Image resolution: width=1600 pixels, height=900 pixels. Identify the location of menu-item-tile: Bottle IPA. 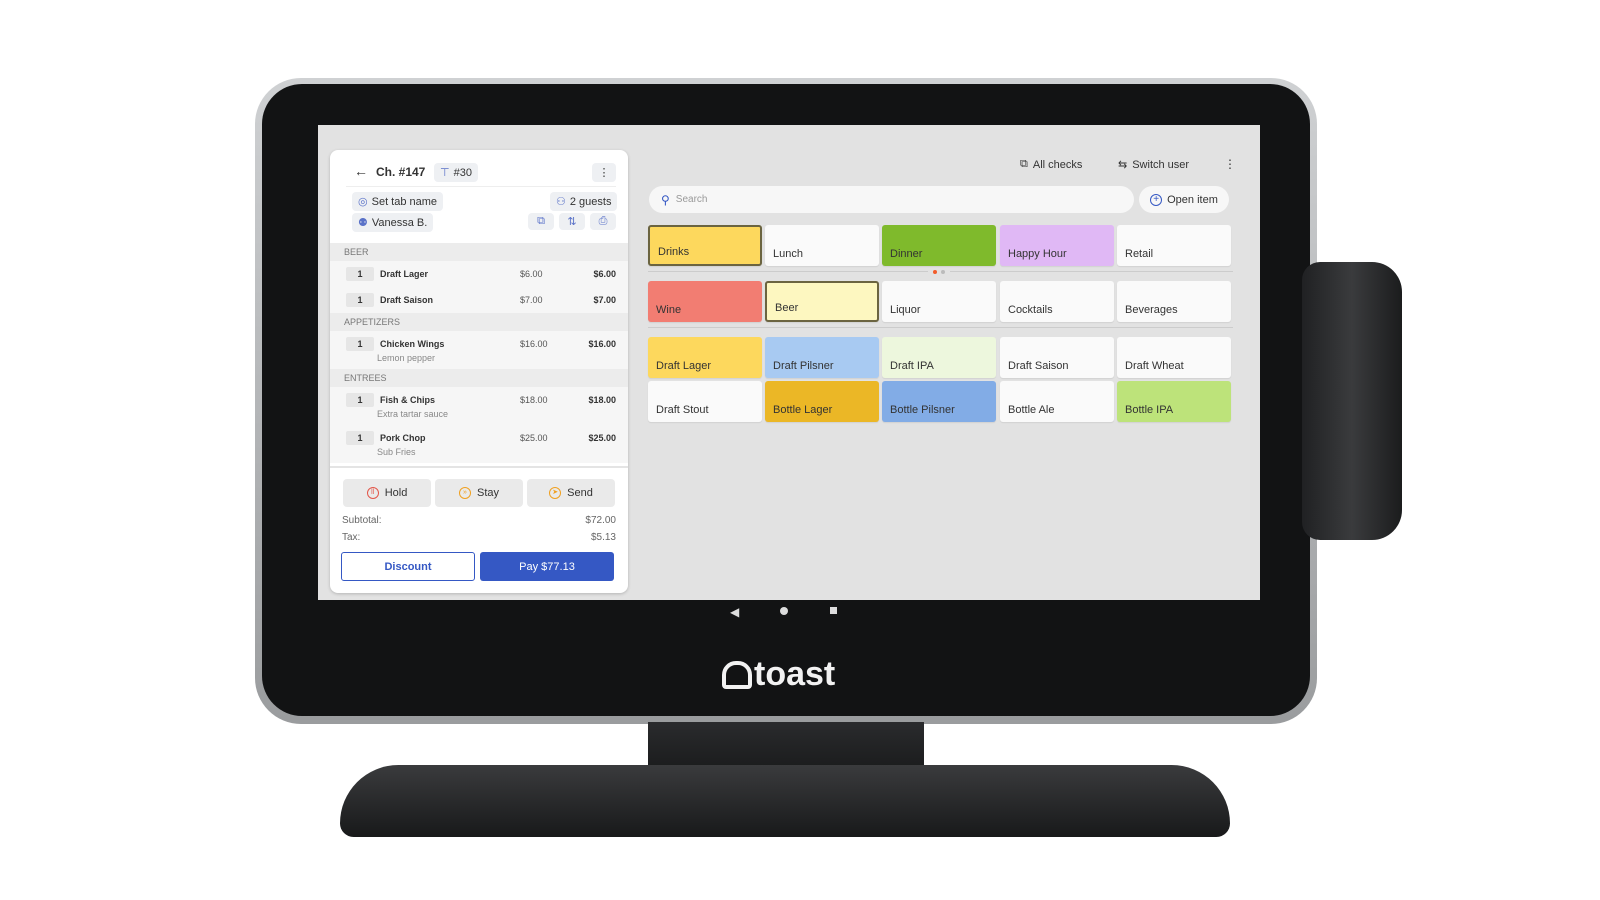
(1174, 401).